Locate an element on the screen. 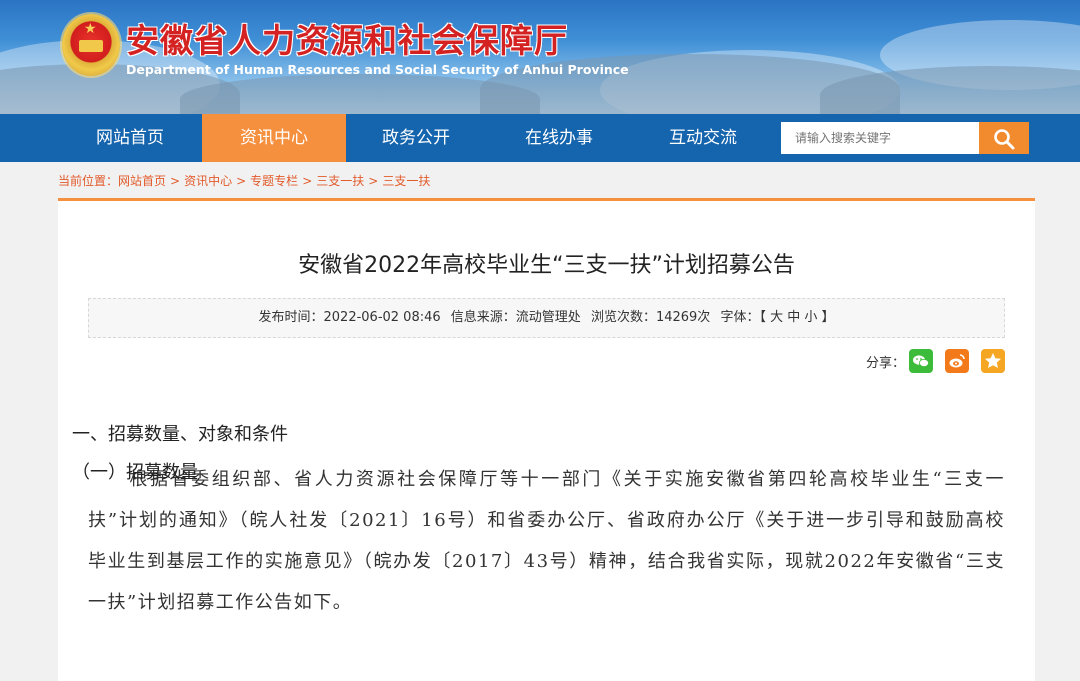  search-icon is located at coordinates (1004, 139).